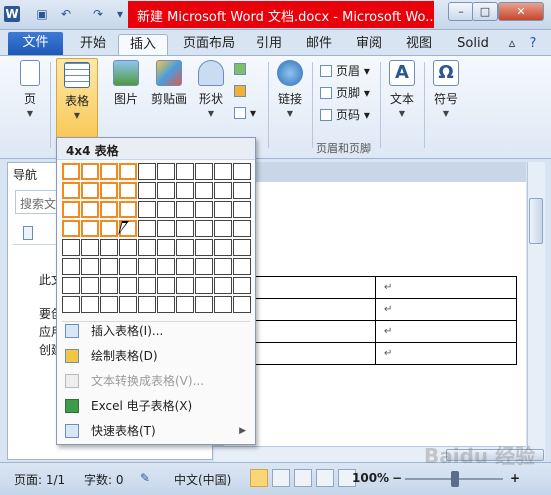  I want to click on collapse-ribbon-icon: ▵, so click(512, 44).